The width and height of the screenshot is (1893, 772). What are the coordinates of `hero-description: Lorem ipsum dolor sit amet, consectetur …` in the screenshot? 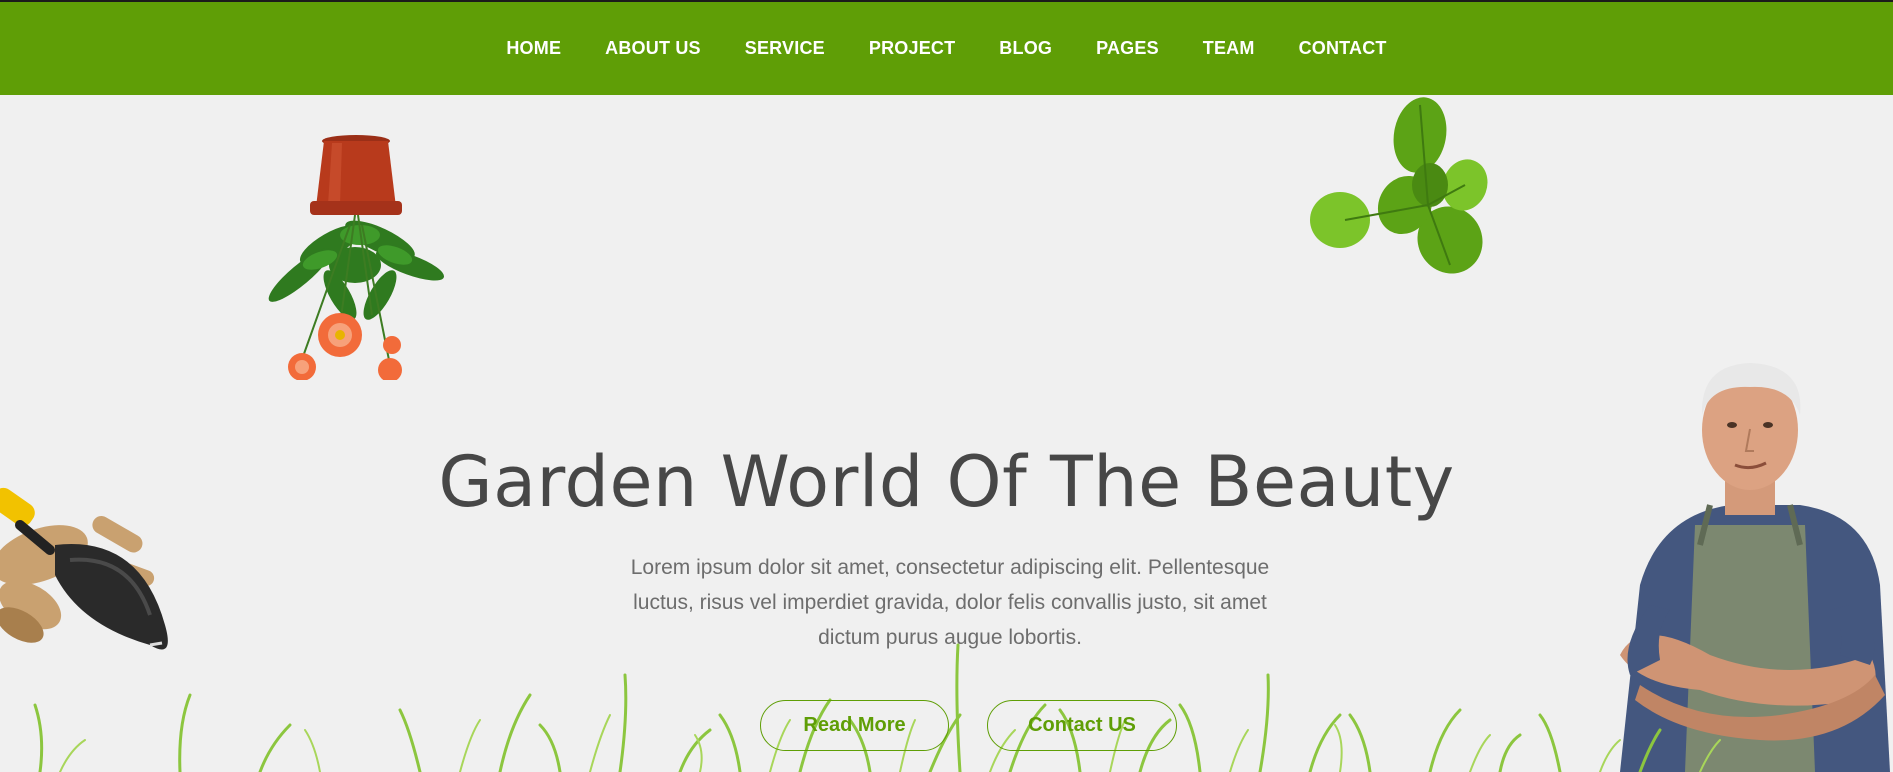 It's located at (950, 602).